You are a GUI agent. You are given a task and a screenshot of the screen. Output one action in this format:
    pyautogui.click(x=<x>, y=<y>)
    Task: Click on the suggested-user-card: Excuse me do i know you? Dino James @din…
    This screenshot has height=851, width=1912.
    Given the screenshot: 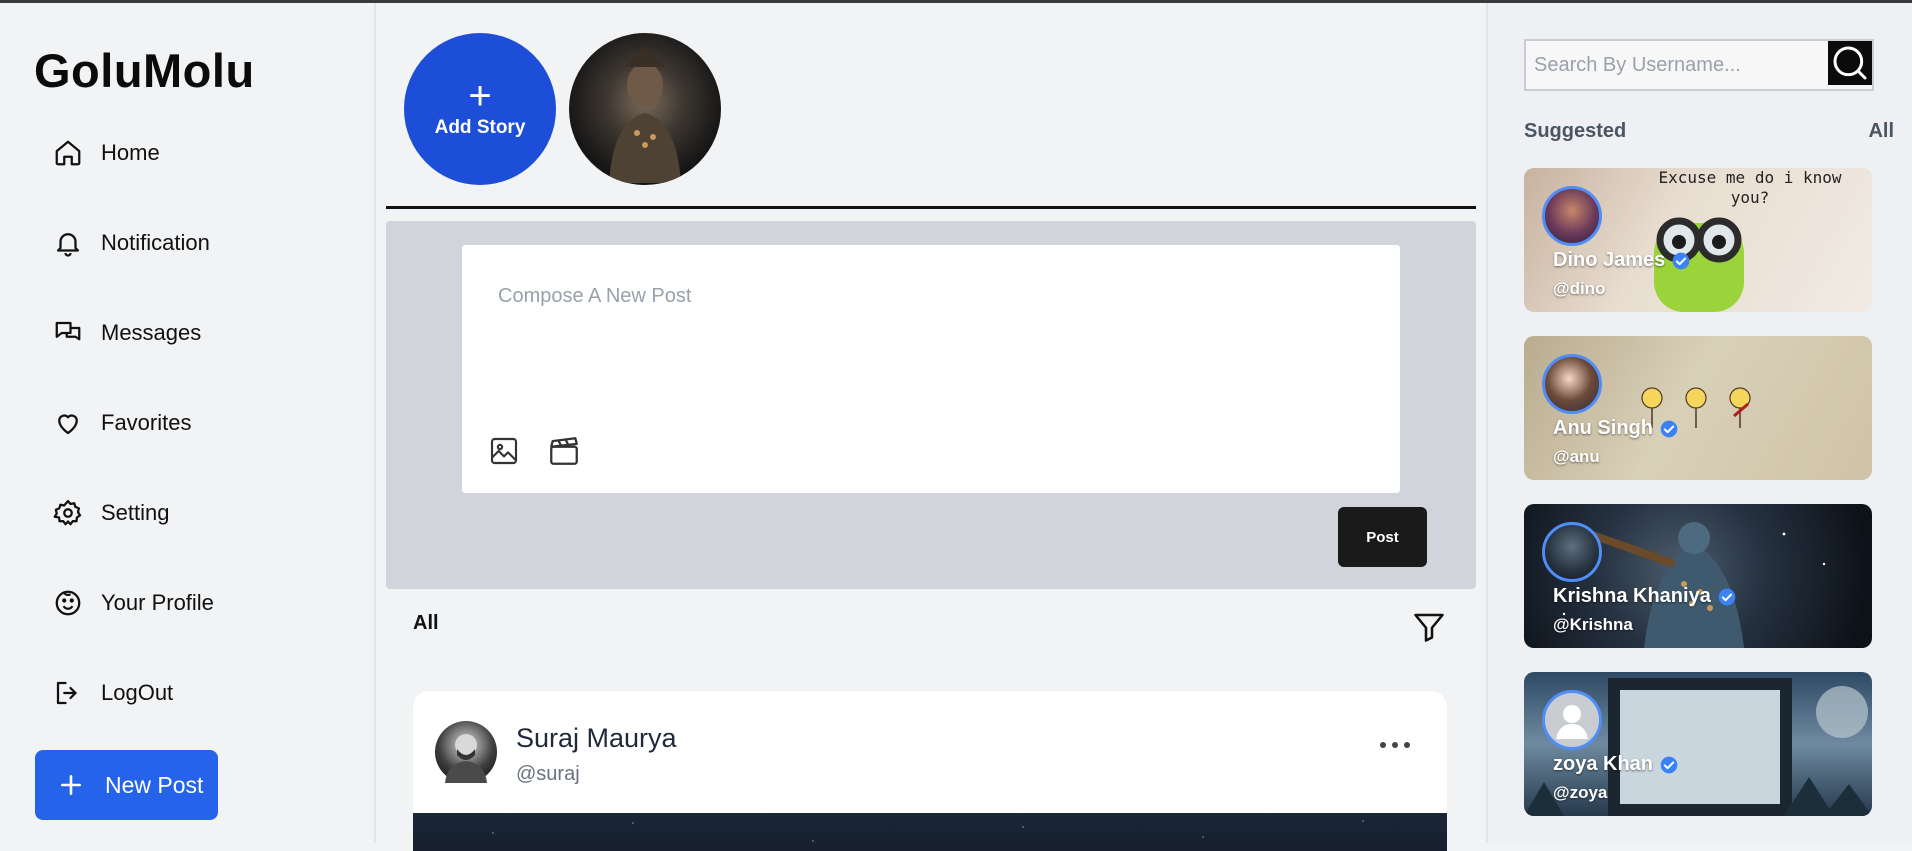 What is the action you would take?
    pyautogui.click(x=1698, y=240)
    